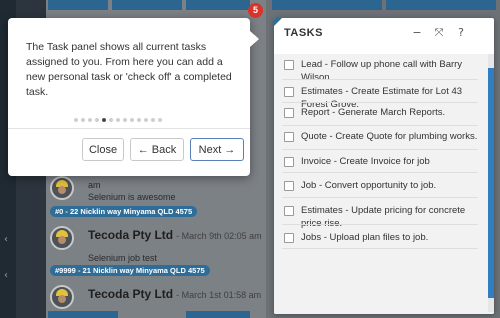 This screenshot has width=500, height=318. I want to click on feed-time: - March 1st 01:58 am, so click(219, 295).